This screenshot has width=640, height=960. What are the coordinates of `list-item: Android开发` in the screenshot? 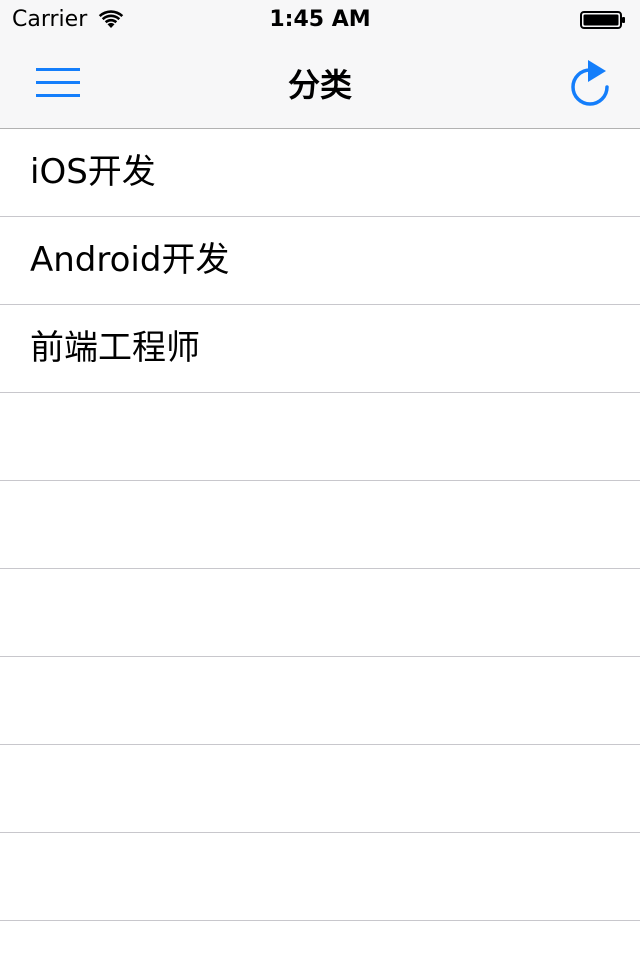 It's located at (320, 261).